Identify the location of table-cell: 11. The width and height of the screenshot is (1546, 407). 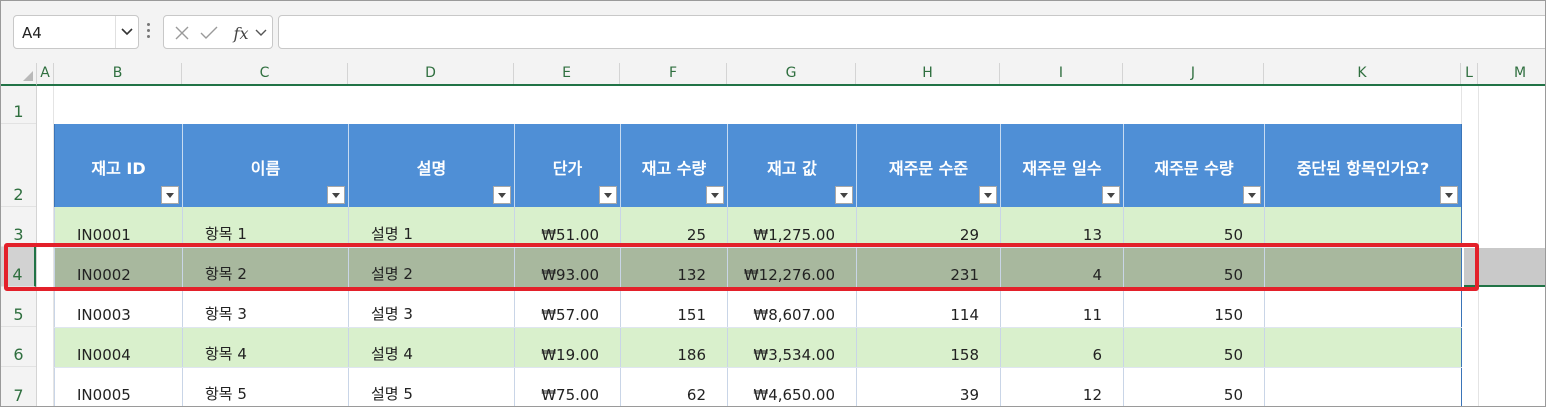
(1062, 307).